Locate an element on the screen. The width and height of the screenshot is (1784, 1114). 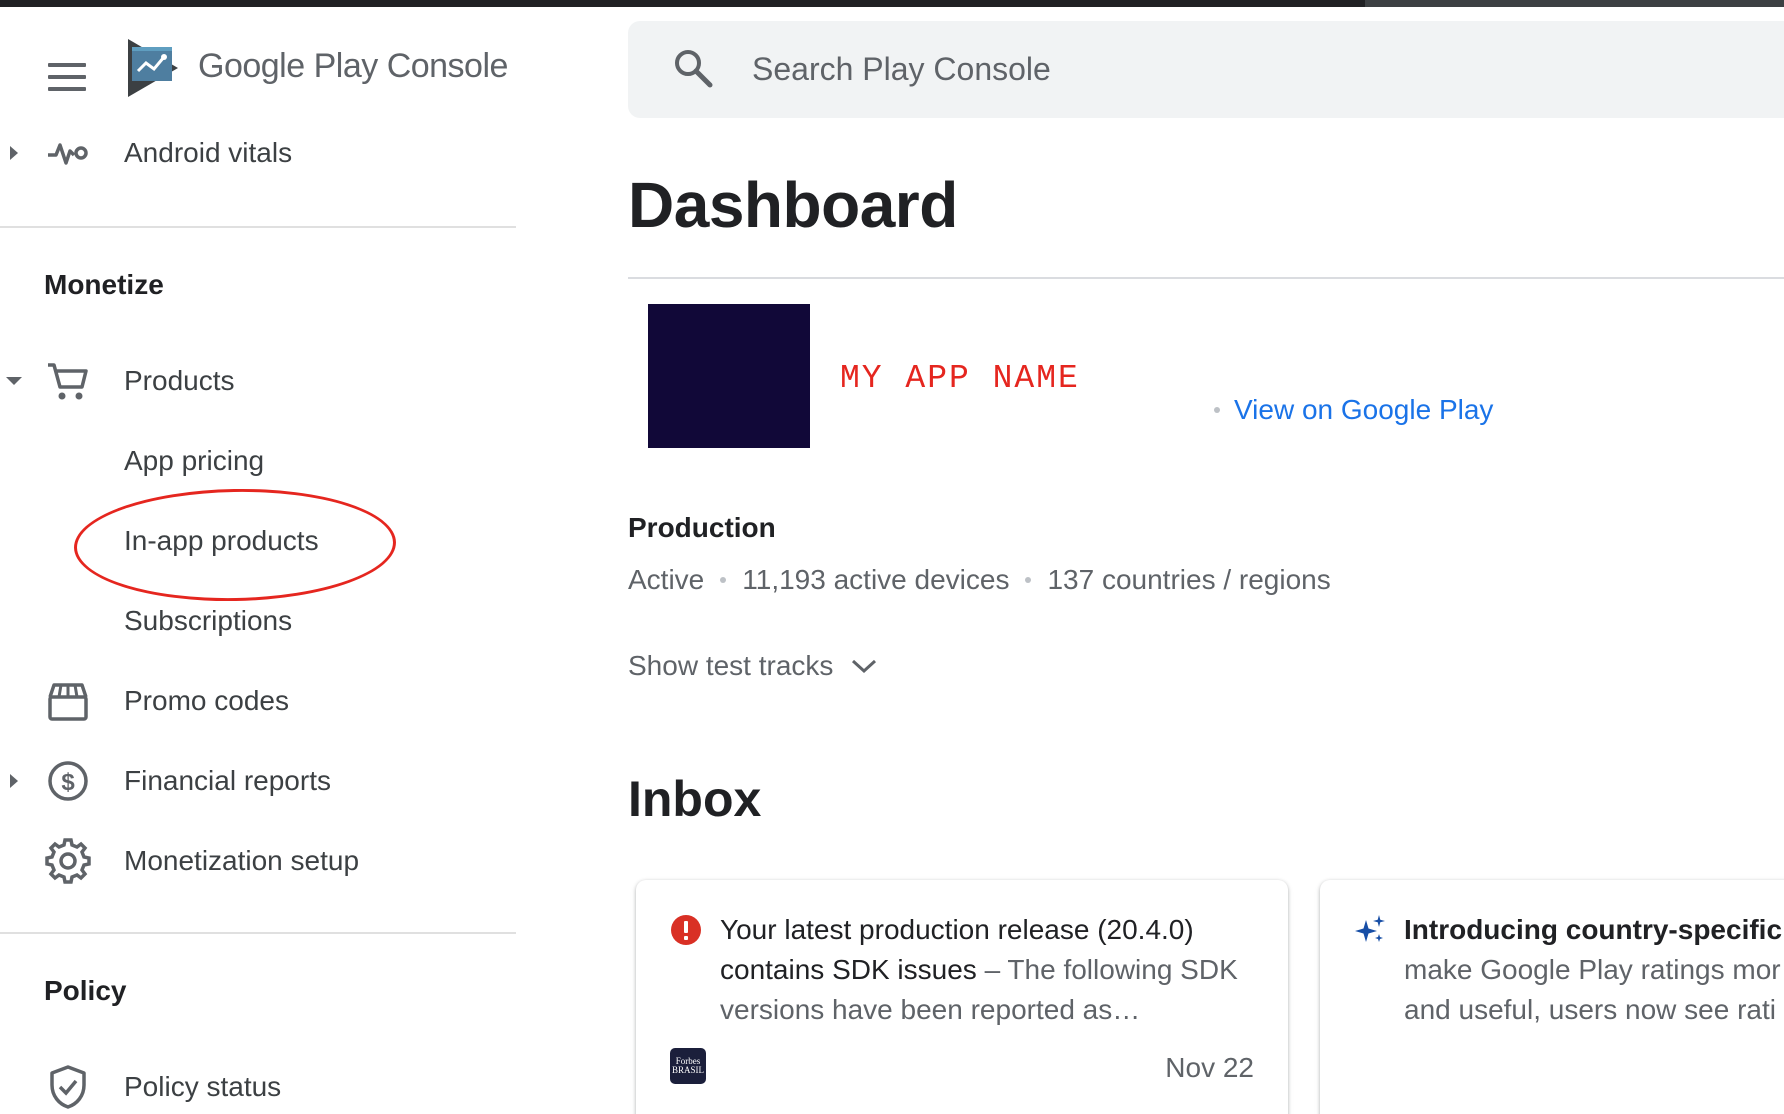
sidebar-item-monetization-setup: Monetization setup is located at coordinates (258, 861).